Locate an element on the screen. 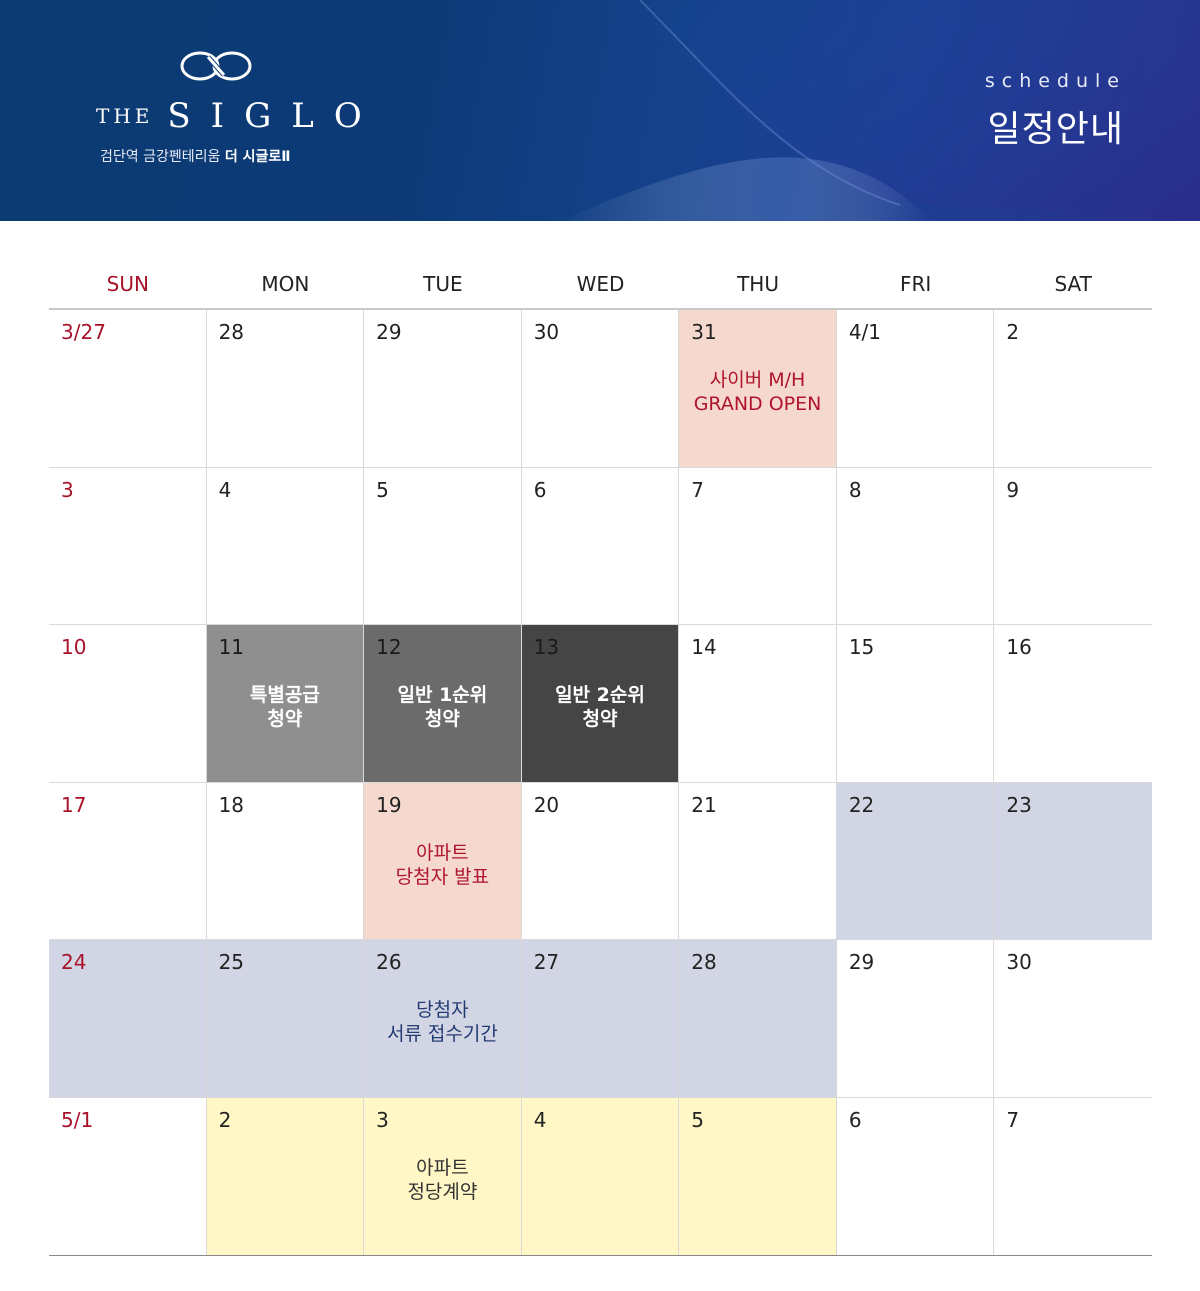  event-label: 당첨자 서류 접수기간 is located at coordinates (442, 1022).